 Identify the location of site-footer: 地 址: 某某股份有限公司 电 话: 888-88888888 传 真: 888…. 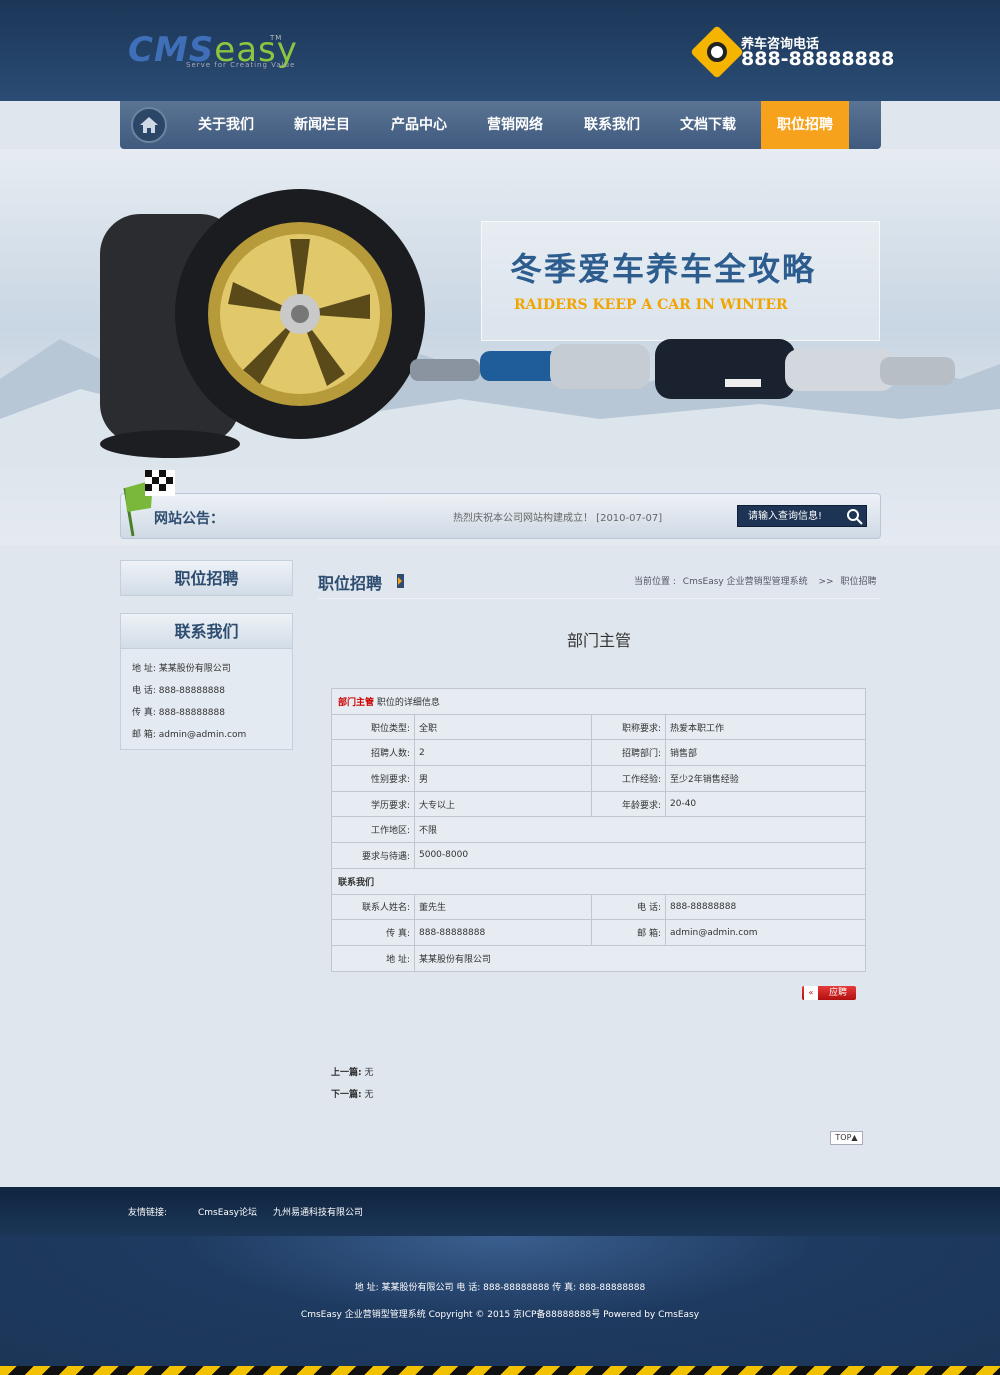
(500, 1301).